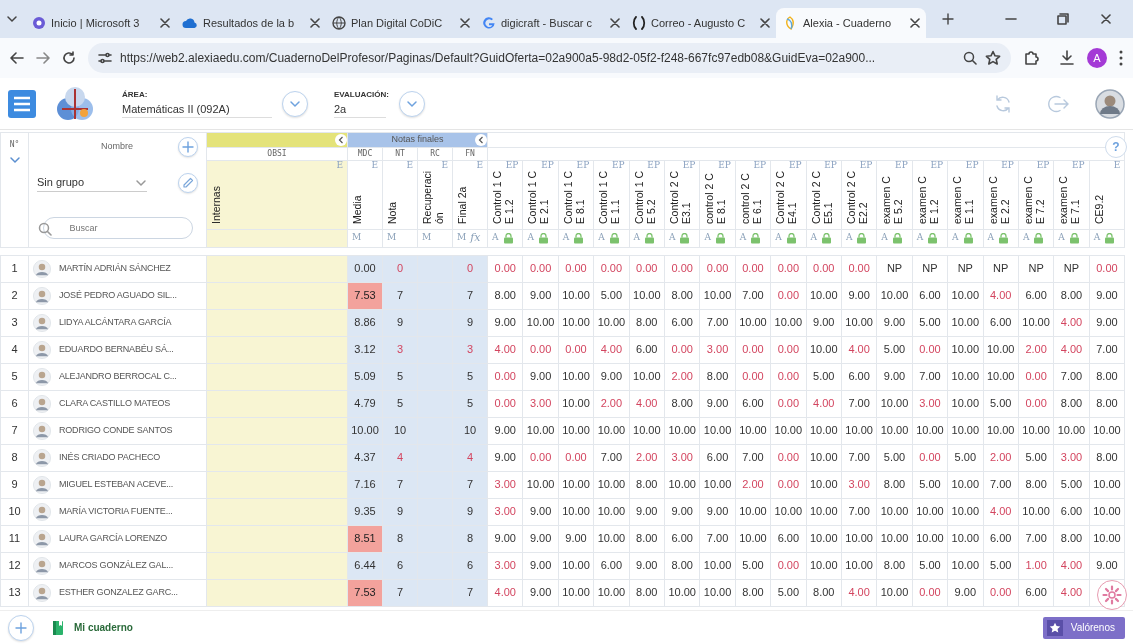 This screenshot has height=644, width=1133. What do you see at coordinates (1058, 103) in the screenshot?
I see `logout-icon` at bounding box center [1058, 103].